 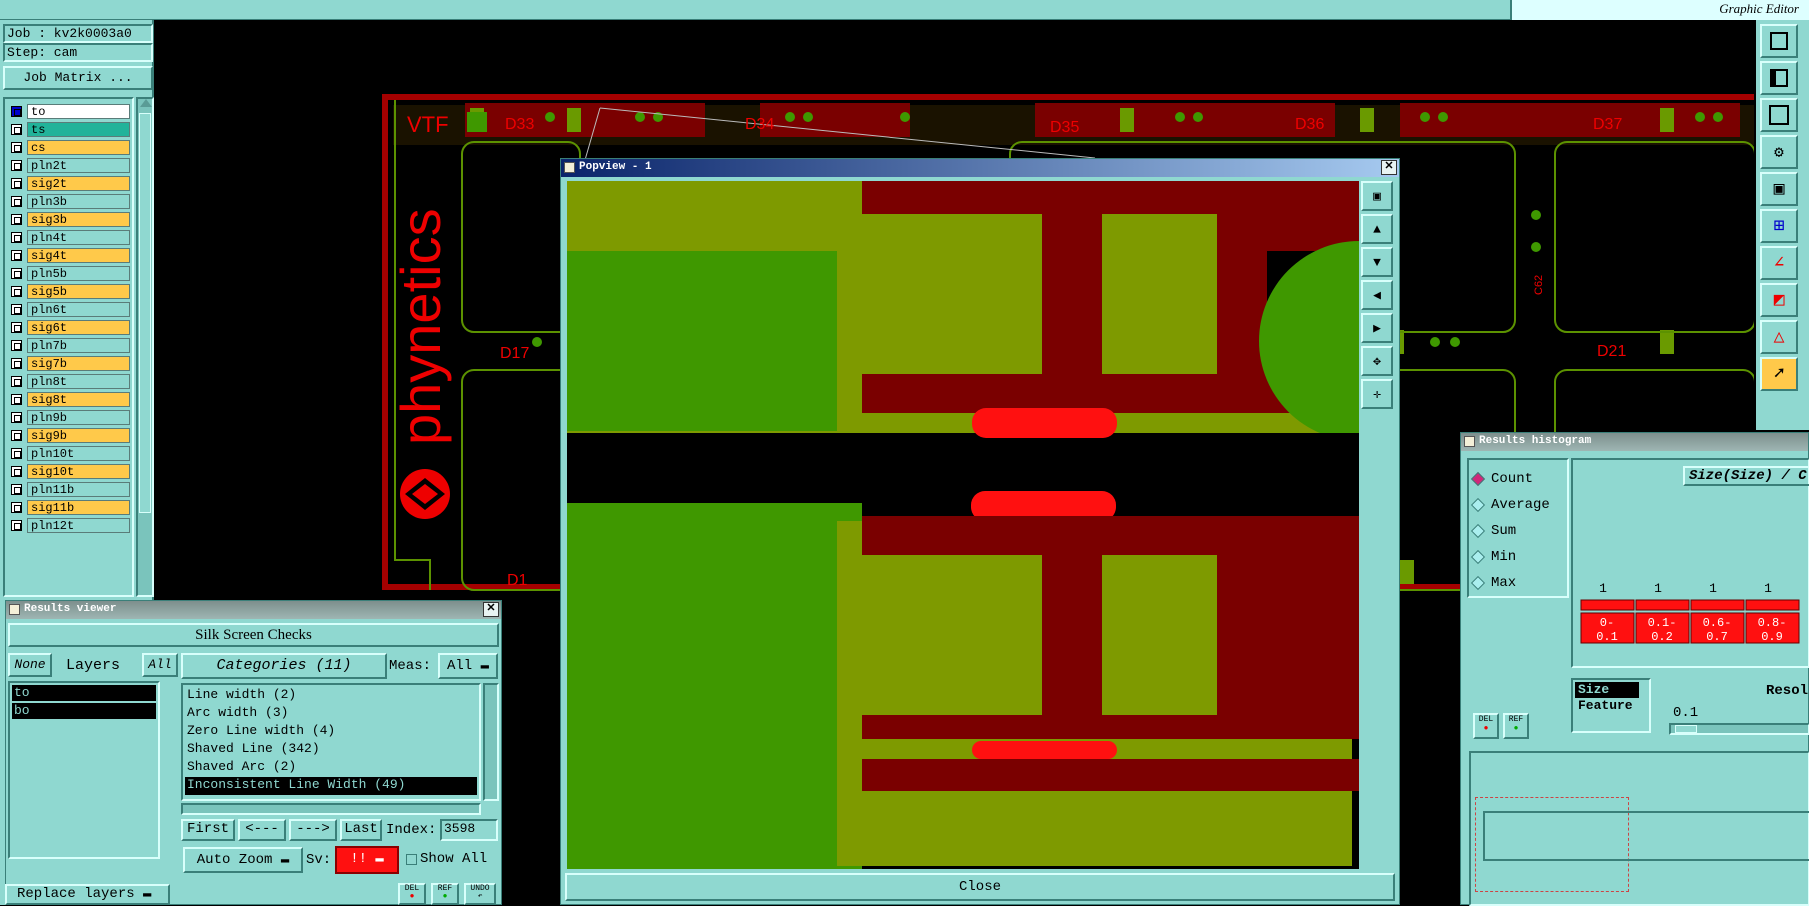 What do you see at coordinates (1377, 394) in the screenshot?
I see `popview-center-tool: ✛` at bounding box center [1377, 394].